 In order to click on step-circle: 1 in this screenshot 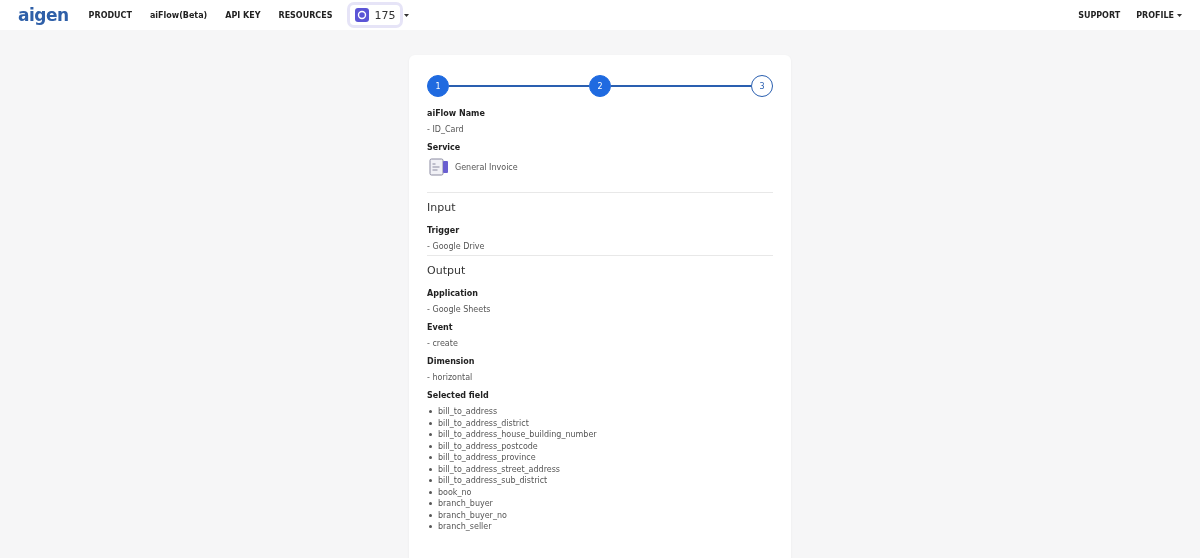, I will do `click(438, 86)`.